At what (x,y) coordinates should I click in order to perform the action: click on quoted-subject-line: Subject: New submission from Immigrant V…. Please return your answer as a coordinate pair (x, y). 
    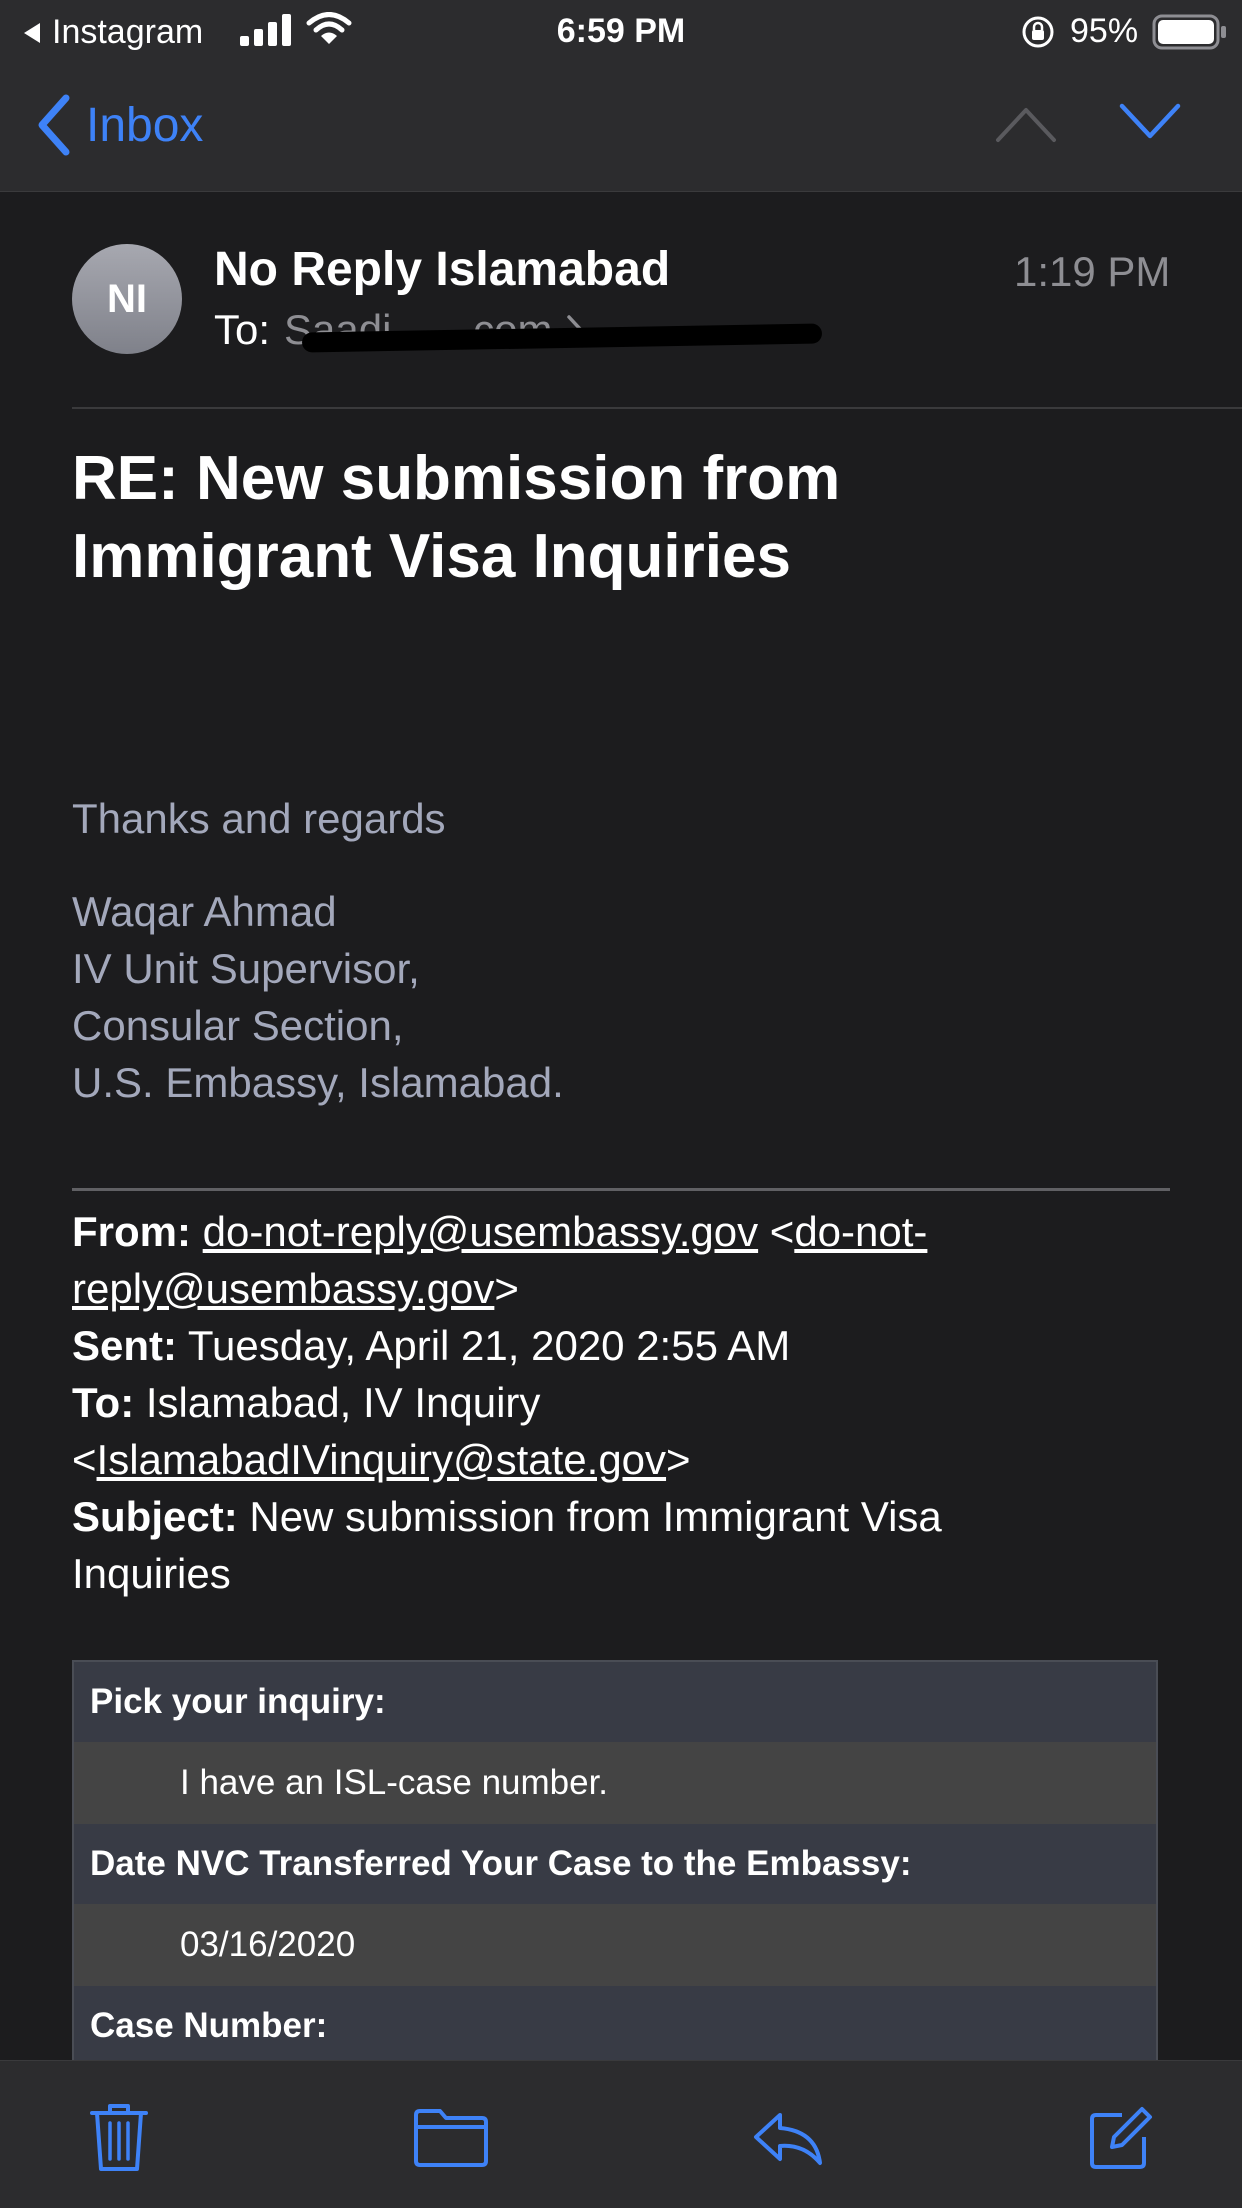
    Looking at the image, I should click on (507, 1516).